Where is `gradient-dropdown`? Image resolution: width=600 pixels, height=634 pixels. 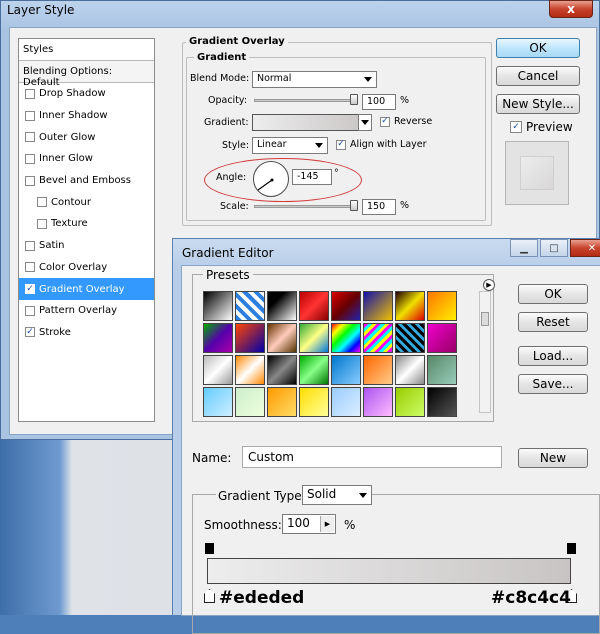 gradient-dropdown is located at coordinates (365, 122).